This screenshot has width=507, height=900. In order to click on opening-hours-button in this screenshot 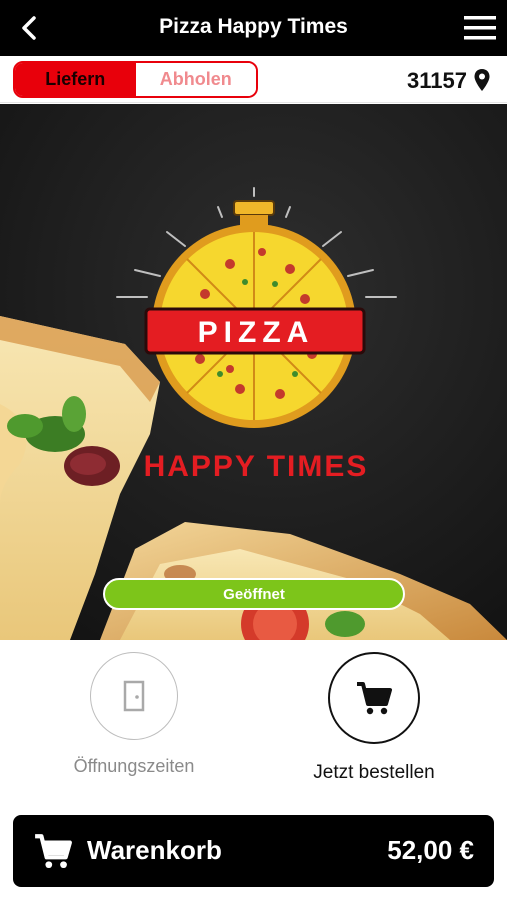, I will do `click(134, 696)`.